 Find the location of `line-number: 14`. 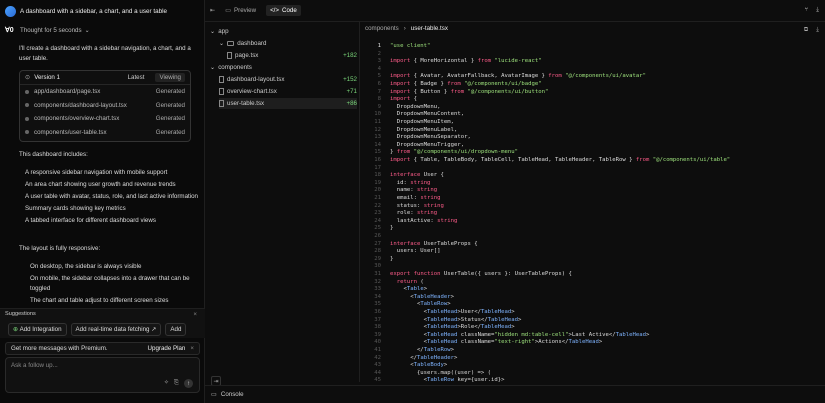

line-number: 14 is located at coordinates (377, 144).